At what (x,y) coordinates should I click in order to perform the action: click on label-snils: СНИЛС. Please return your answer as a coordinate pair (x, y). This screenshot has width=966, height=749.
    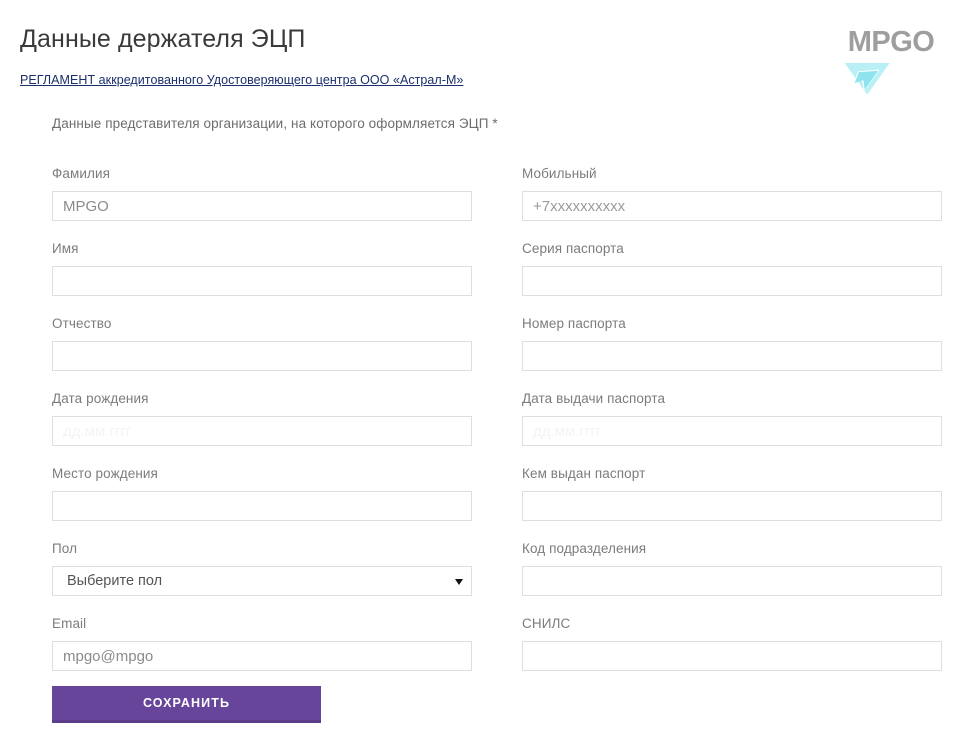
    Looking at the image, I should click on (546, 623).